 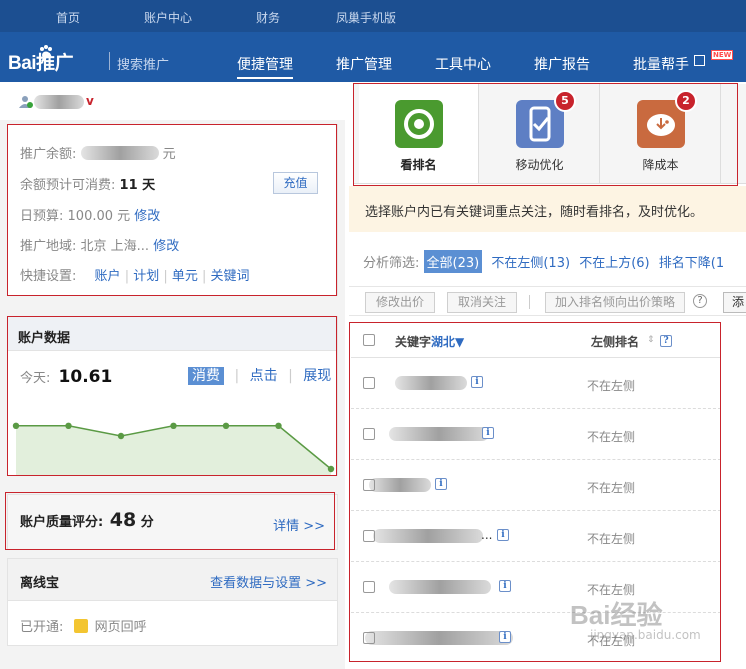 What do you see at coordinates (666, 341) in the screenshot?
I see `col-help-icon: ?` at bounding box center [666, 341].